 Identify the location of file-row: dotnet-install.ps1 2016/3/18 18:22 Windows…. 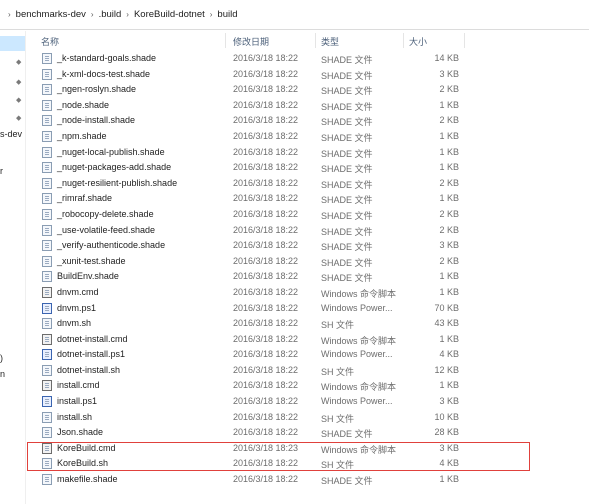
(308, 355).